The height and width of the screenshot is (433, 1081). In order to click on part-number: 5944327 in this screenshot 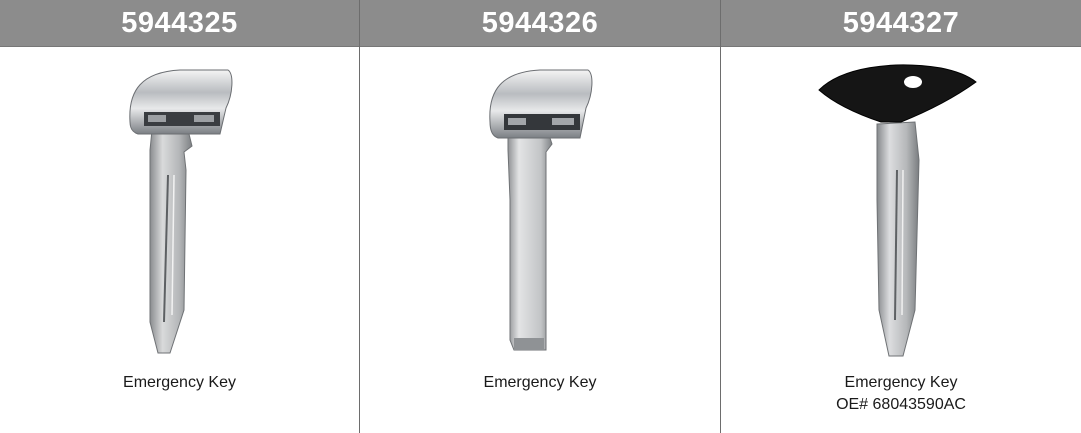, I will do `click(901, 22)`.